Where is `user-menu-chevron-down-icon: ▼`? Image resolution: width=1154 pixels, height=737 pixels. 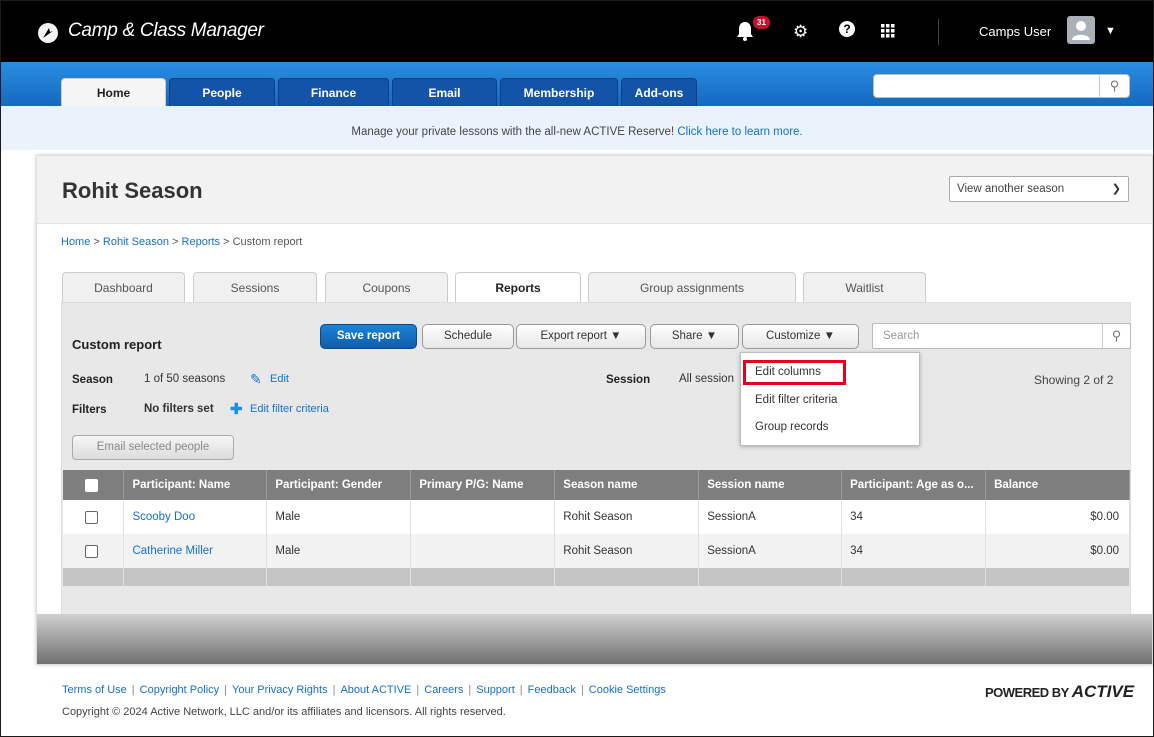 user-menu-chevron-down-icon: ▼ is located at coordinates (1110, 31).